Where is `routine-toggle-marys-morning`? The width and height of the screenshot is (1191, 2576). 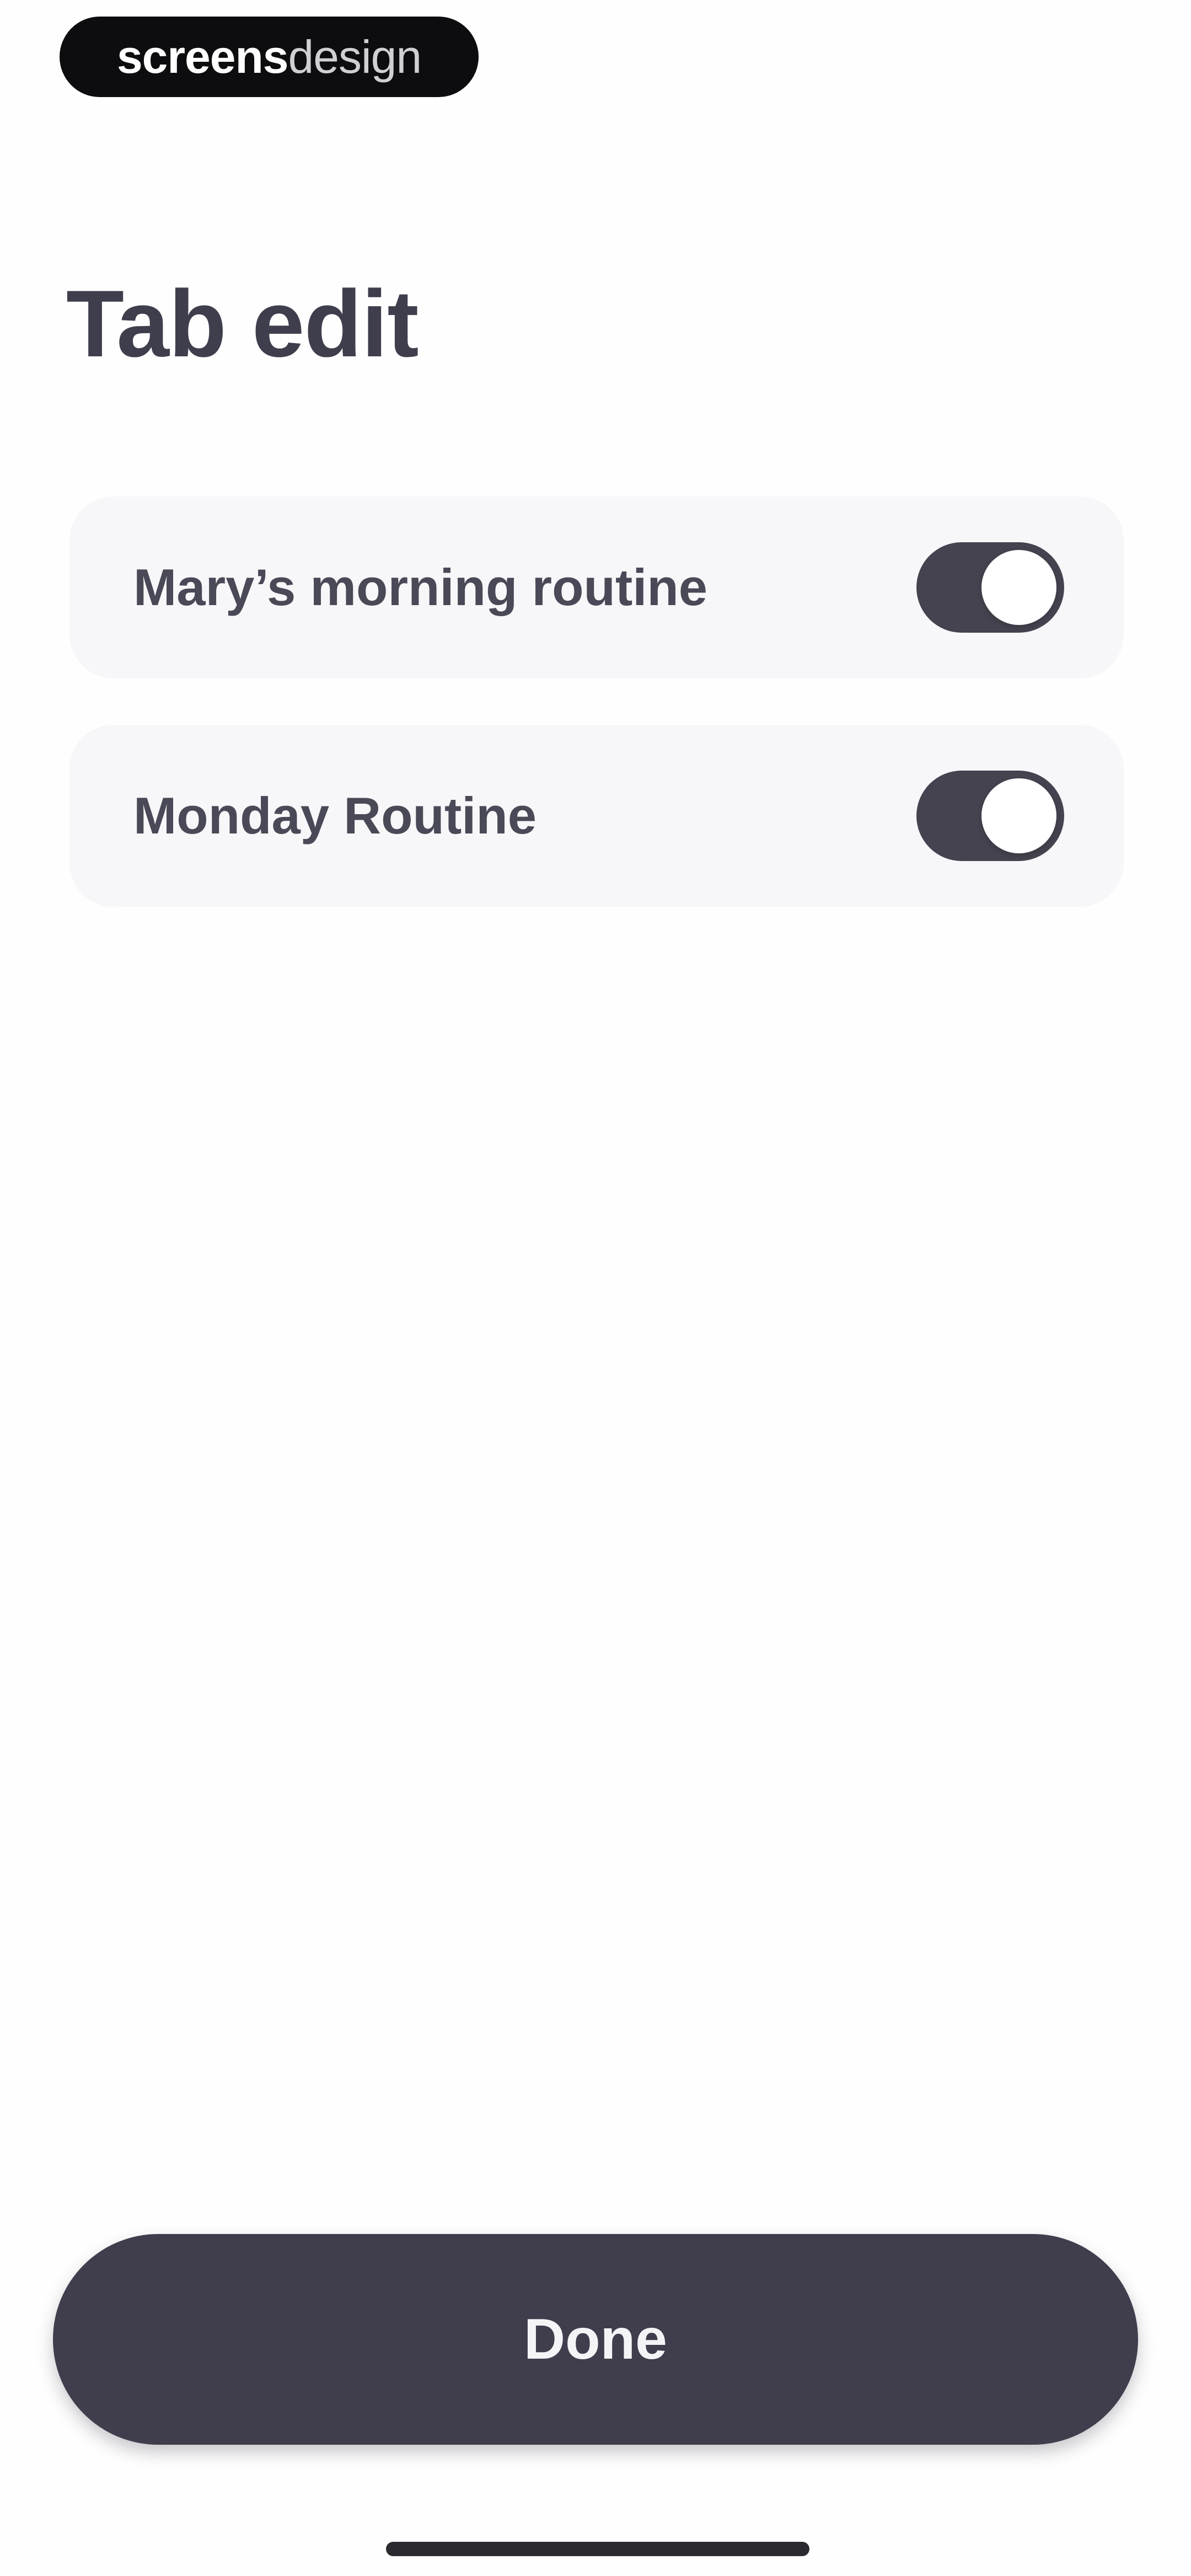 routine-toggle-marys-morning is located at coordinates (990, 587).